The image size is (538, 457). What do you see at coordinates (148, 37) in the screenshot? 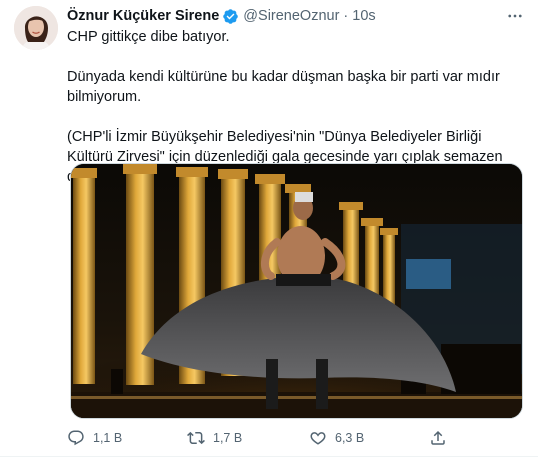
I see `tweet-text-line-1: CHP gittikçe dibe batıyor.` at bounding box center [148, 37].